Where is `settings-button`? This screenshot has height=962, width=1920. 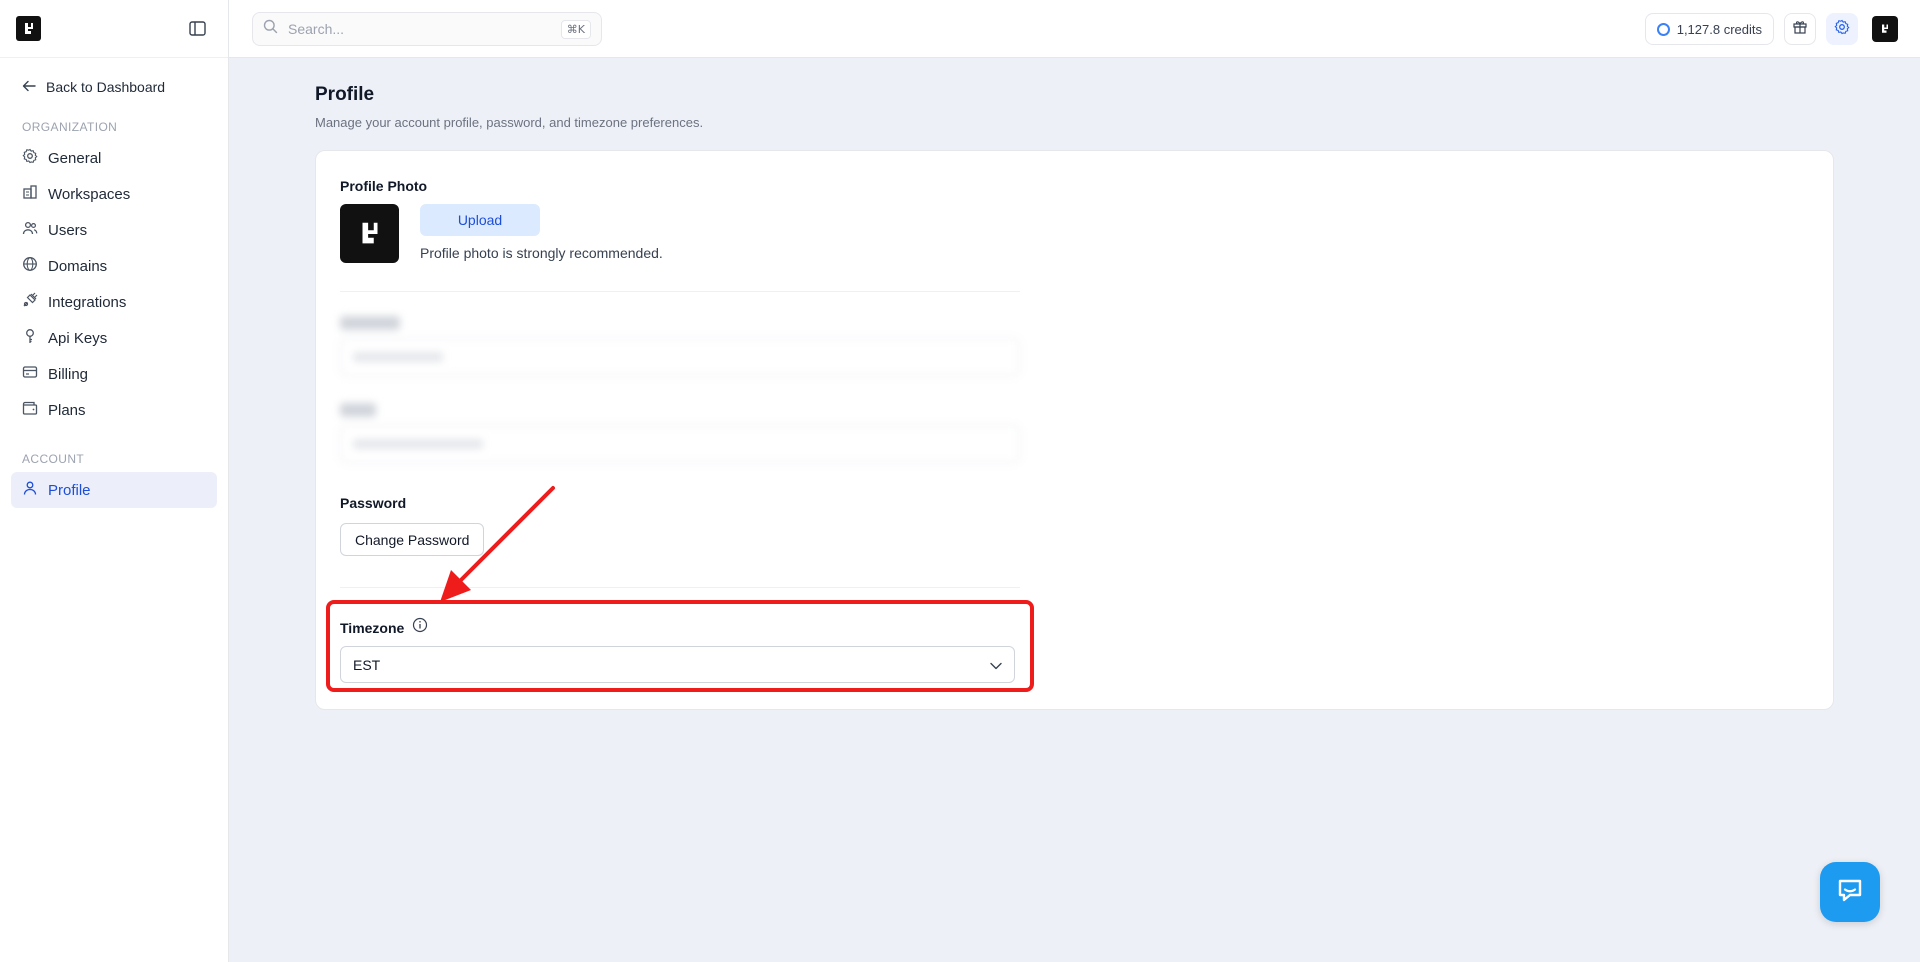 settings-button is located at coordinates (1842, 29).